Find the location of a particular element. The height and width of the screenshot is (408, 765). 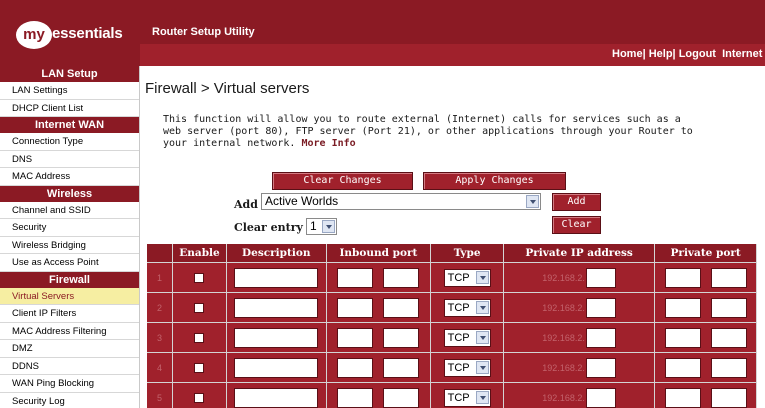

sidebar-item-connection-type: Connection Type is located at coordinates (69, 142).